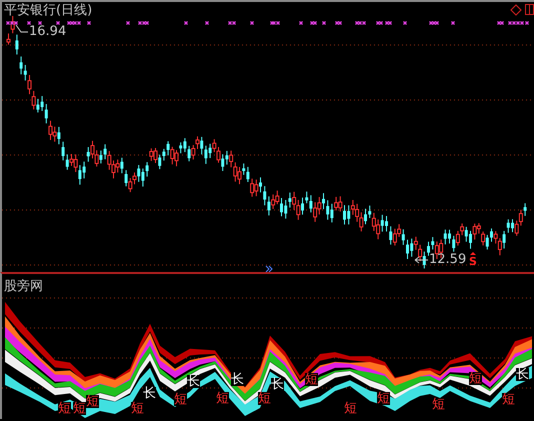  Describe the element at coordinates (23, 286) in the screenshot. I see `indicator-title: 股旁网` at that location.